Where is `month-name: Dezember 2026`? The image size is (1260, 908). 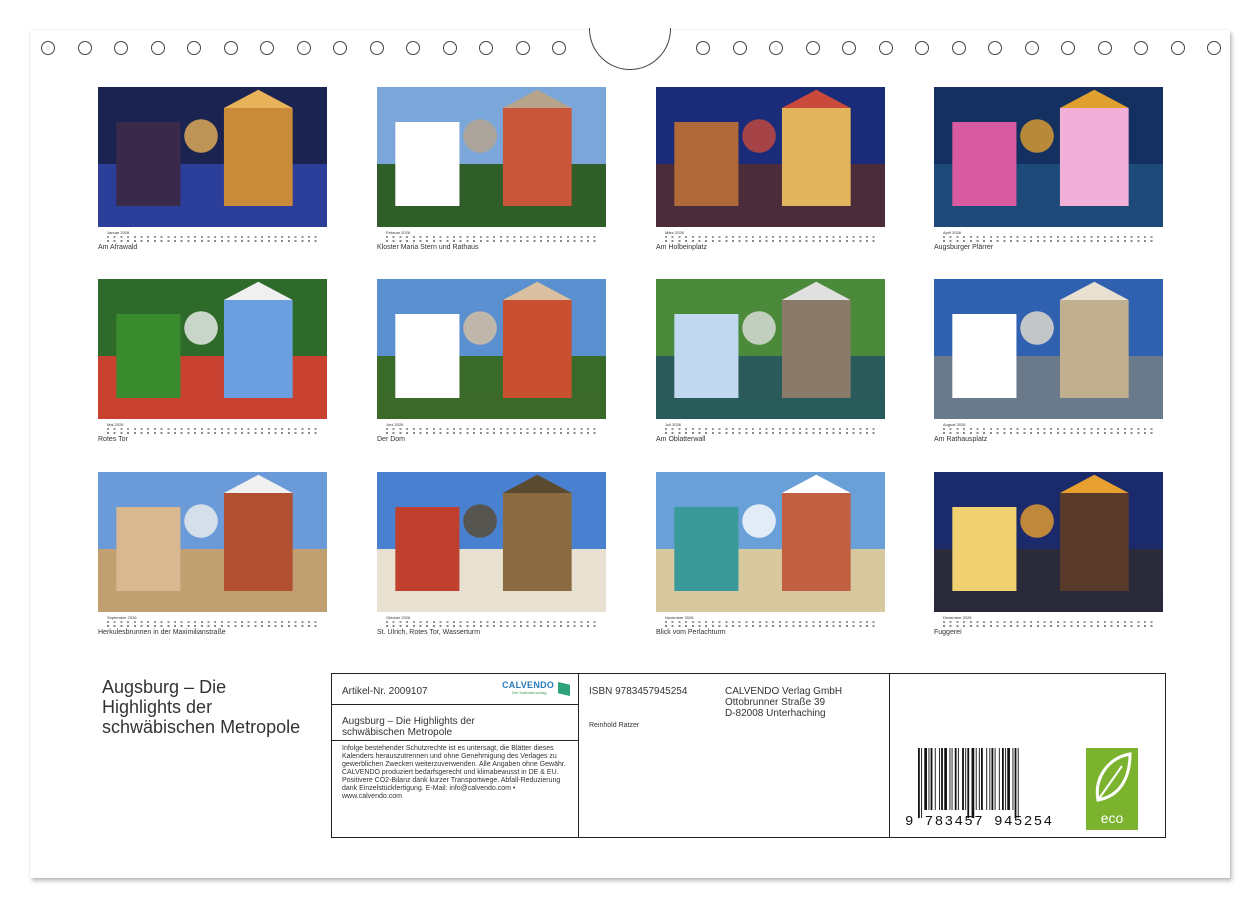
month-name: Dezember 2026 is located at coordinates (957, 617).